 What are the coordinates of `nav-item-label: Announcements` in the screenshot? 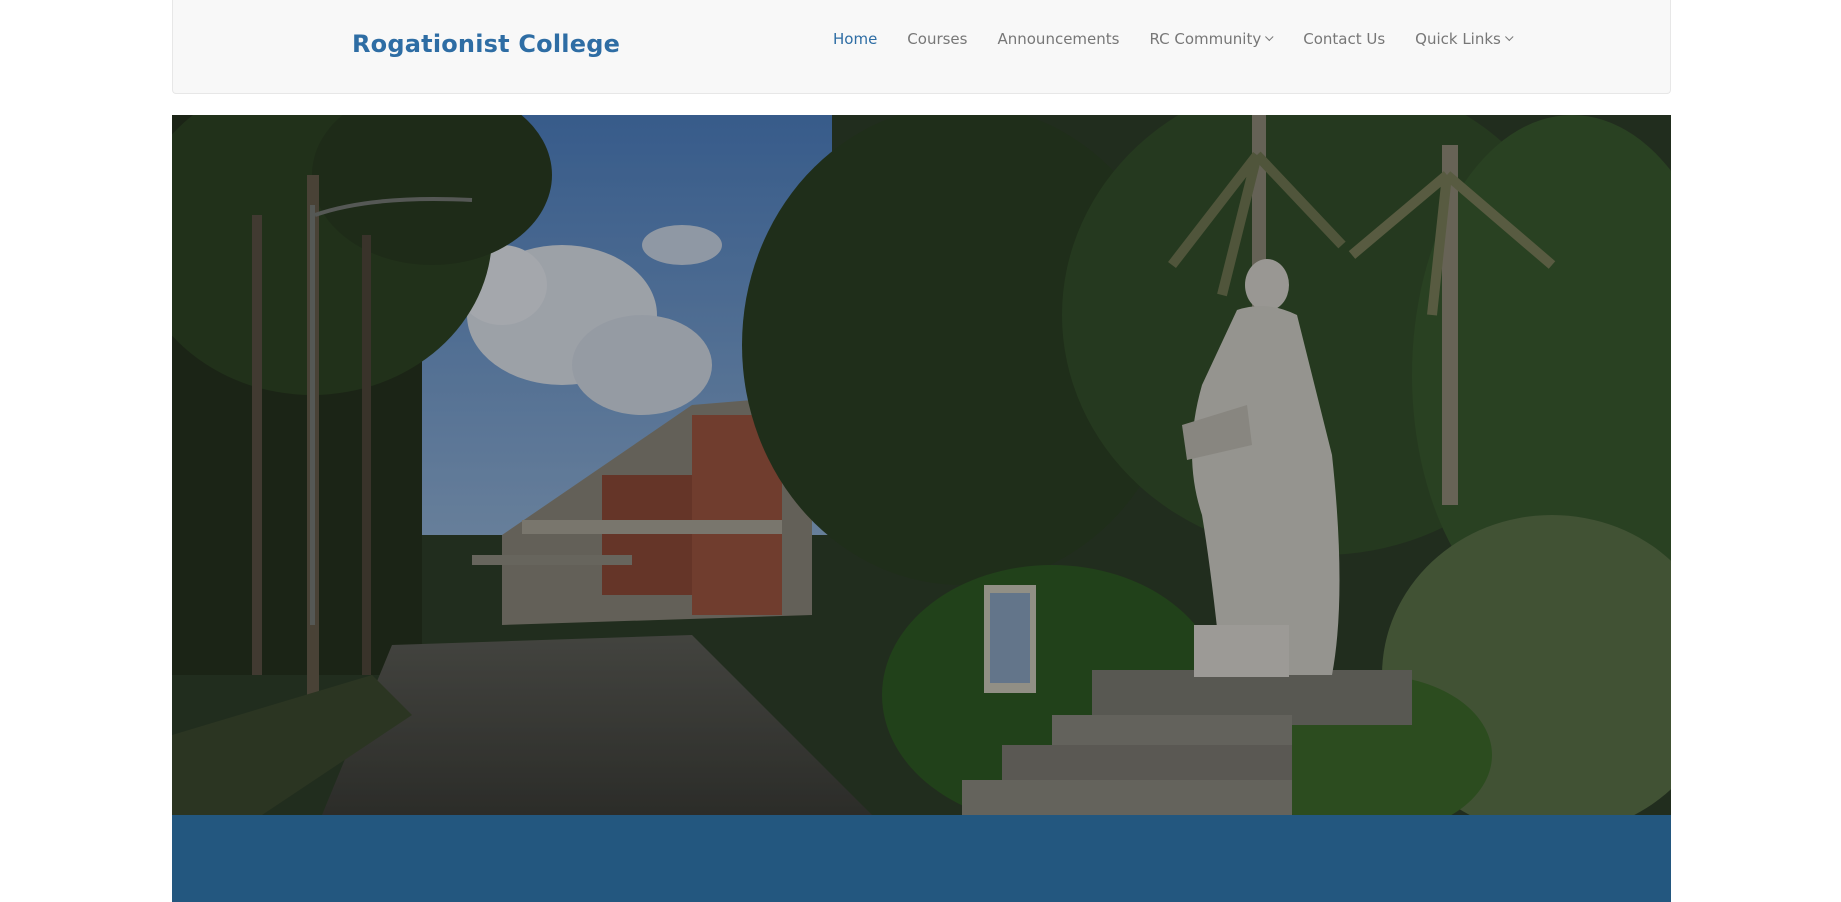 It's located at (1058, 39).